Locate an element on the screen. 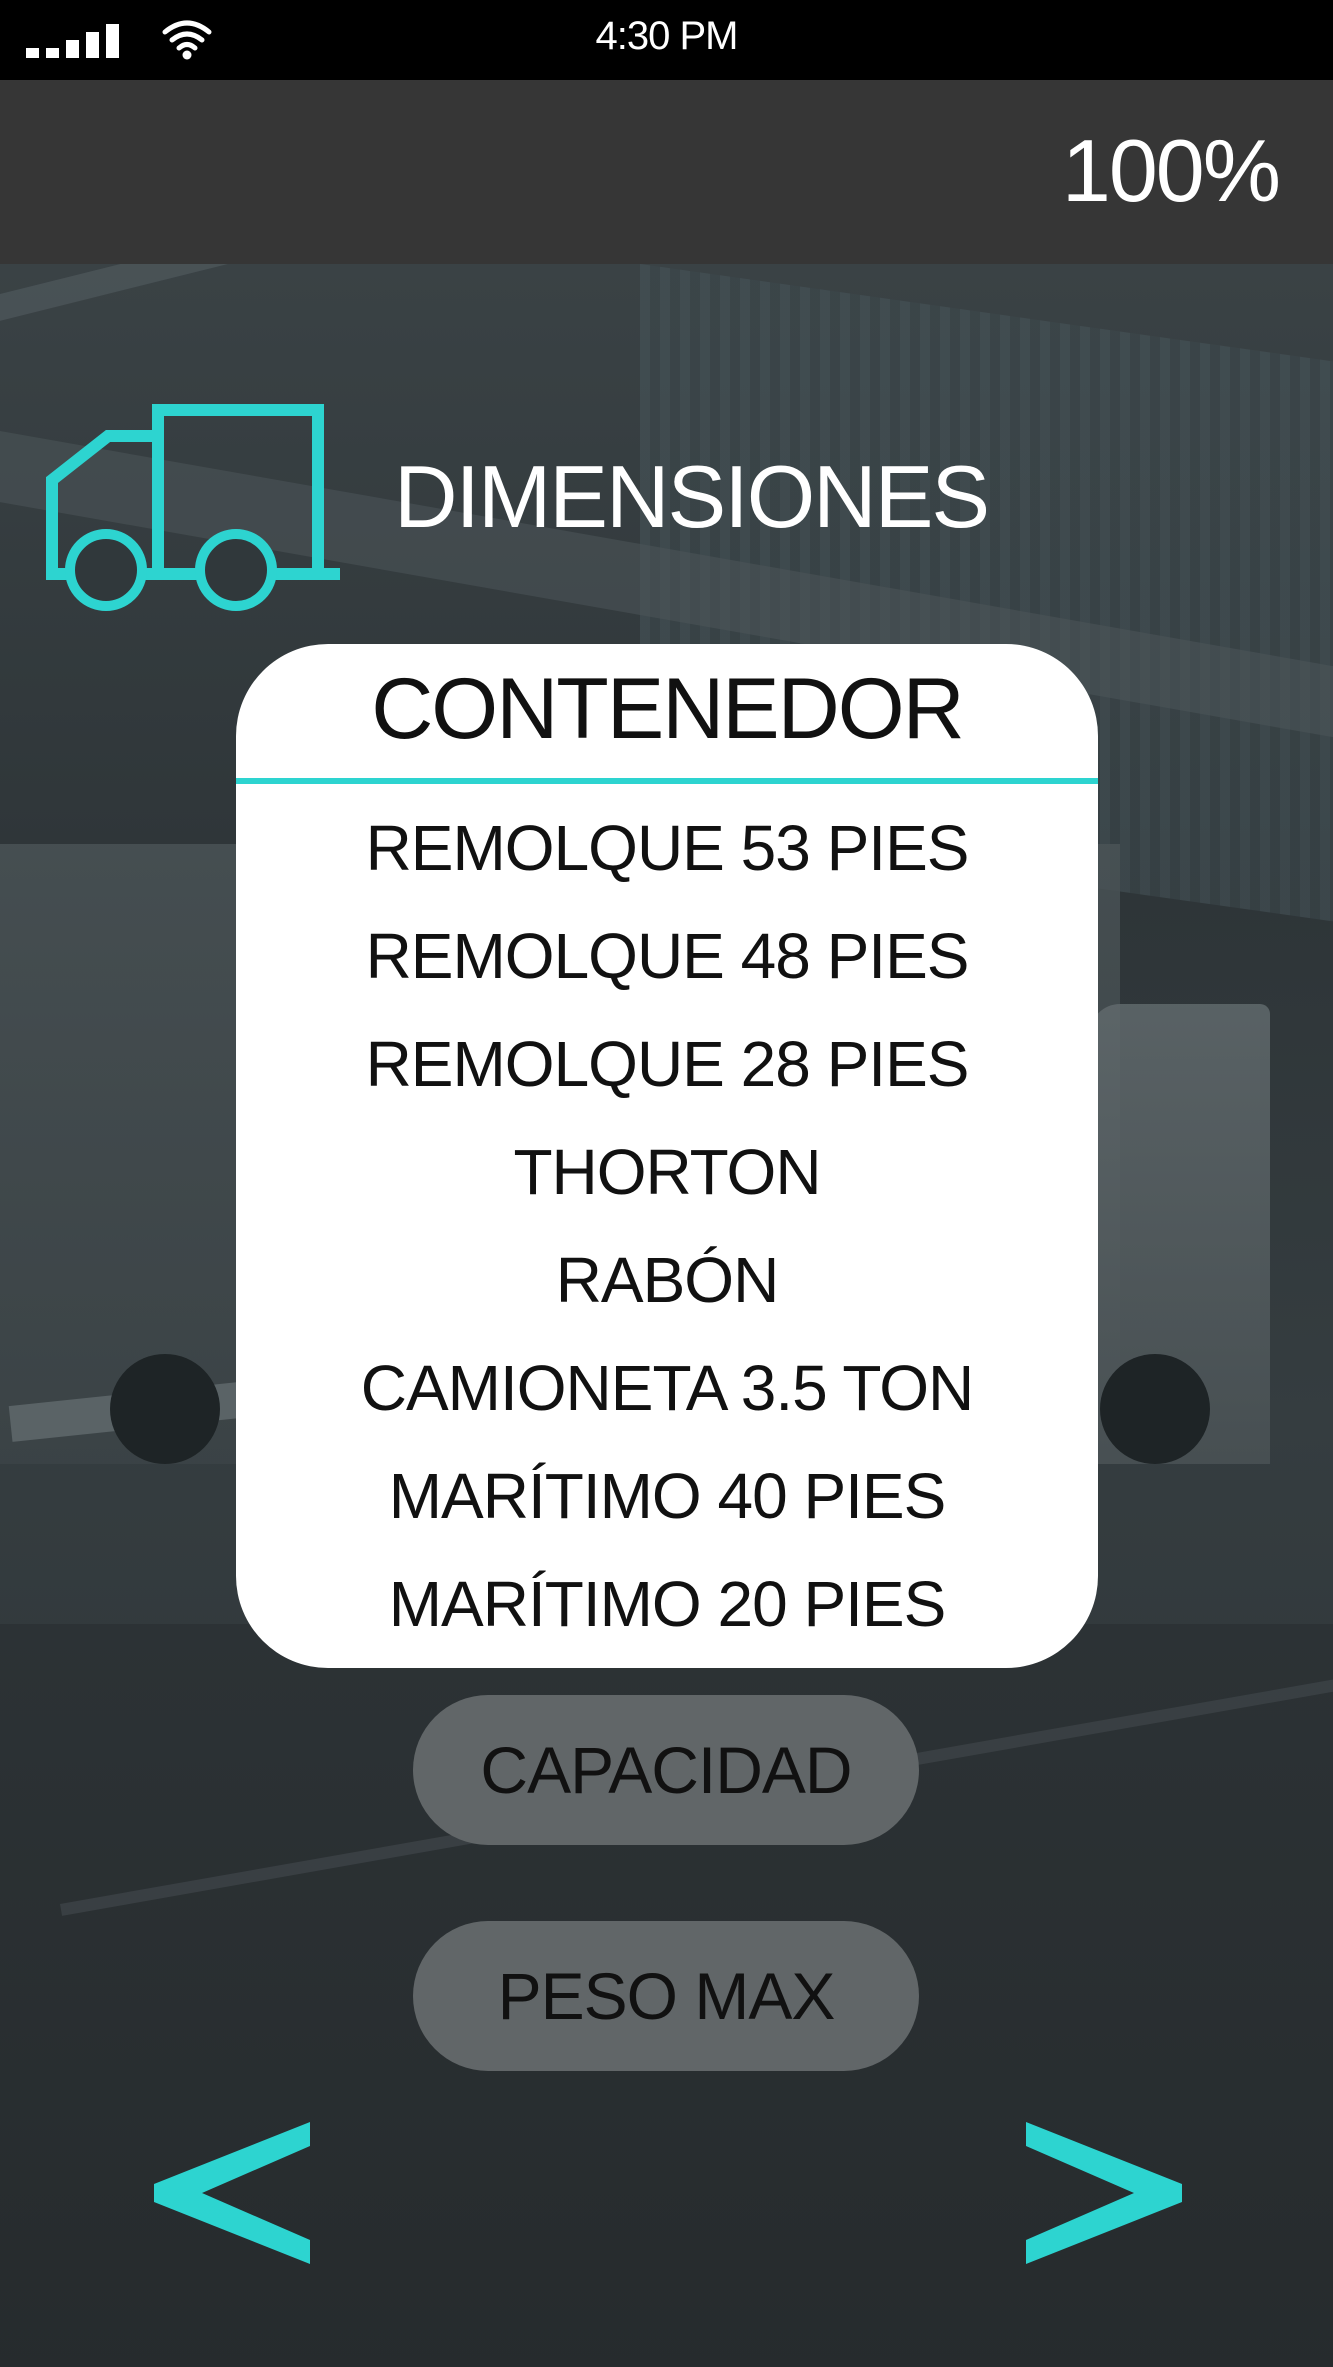  dropdown-option: REMOLQUE 28 PIES is located at coordinates (667, 1064).